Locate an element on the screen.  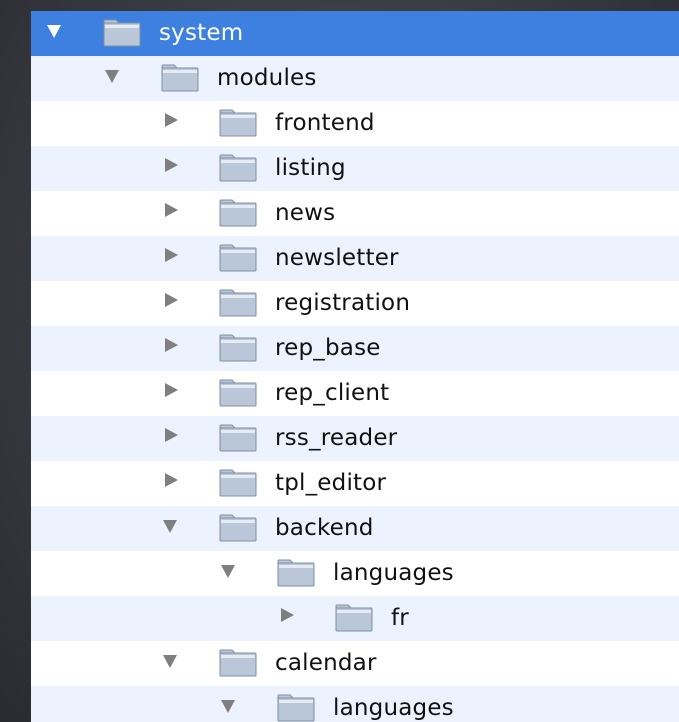
tree-row: news is located at coordinates (355, 213).